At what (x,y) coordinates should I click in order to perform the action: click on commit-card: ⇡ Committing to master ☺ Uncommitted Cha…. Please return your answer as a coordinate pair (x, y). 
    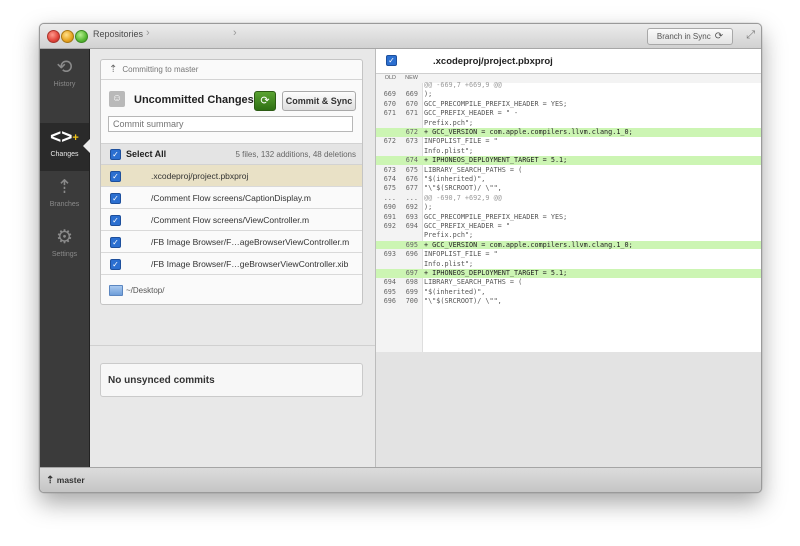
    Looking at the image, I should click on (231, 182).